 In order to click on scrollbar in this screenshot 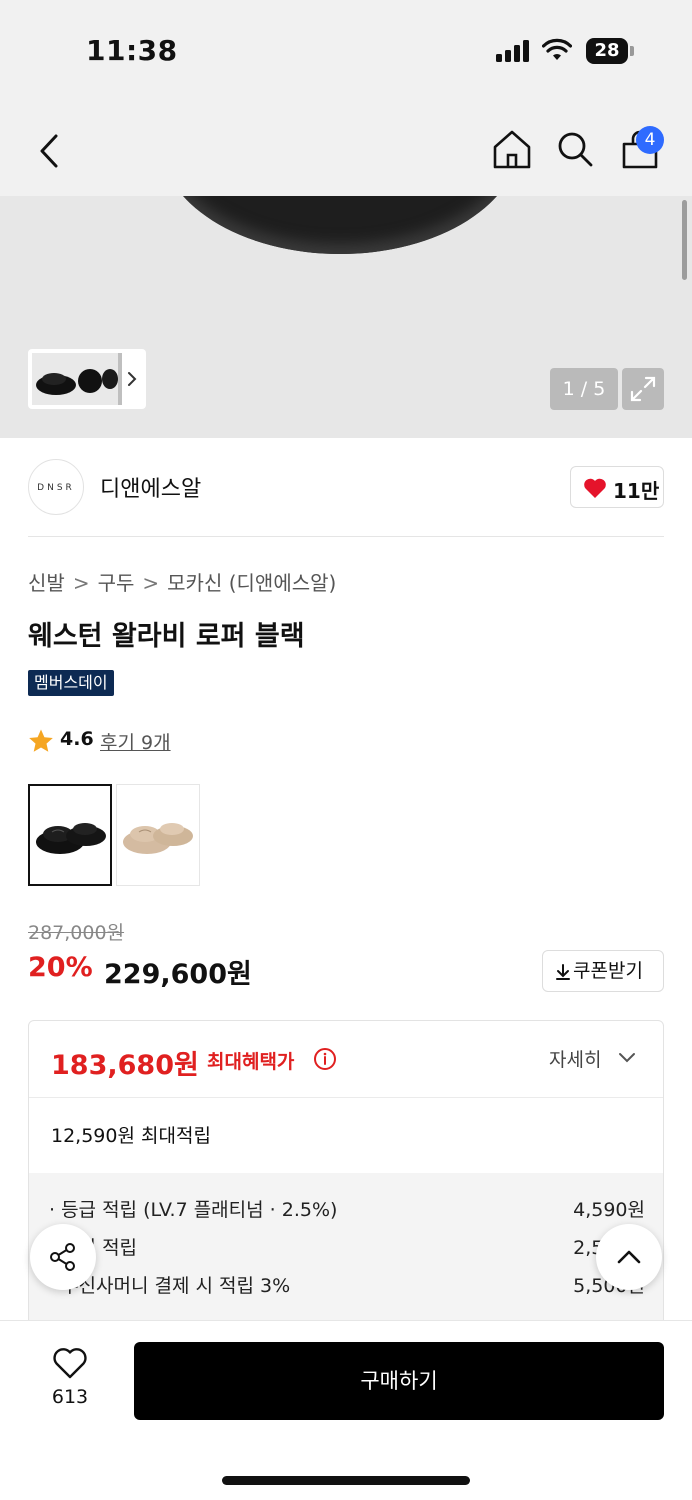, I will do `click(684, 240)`.